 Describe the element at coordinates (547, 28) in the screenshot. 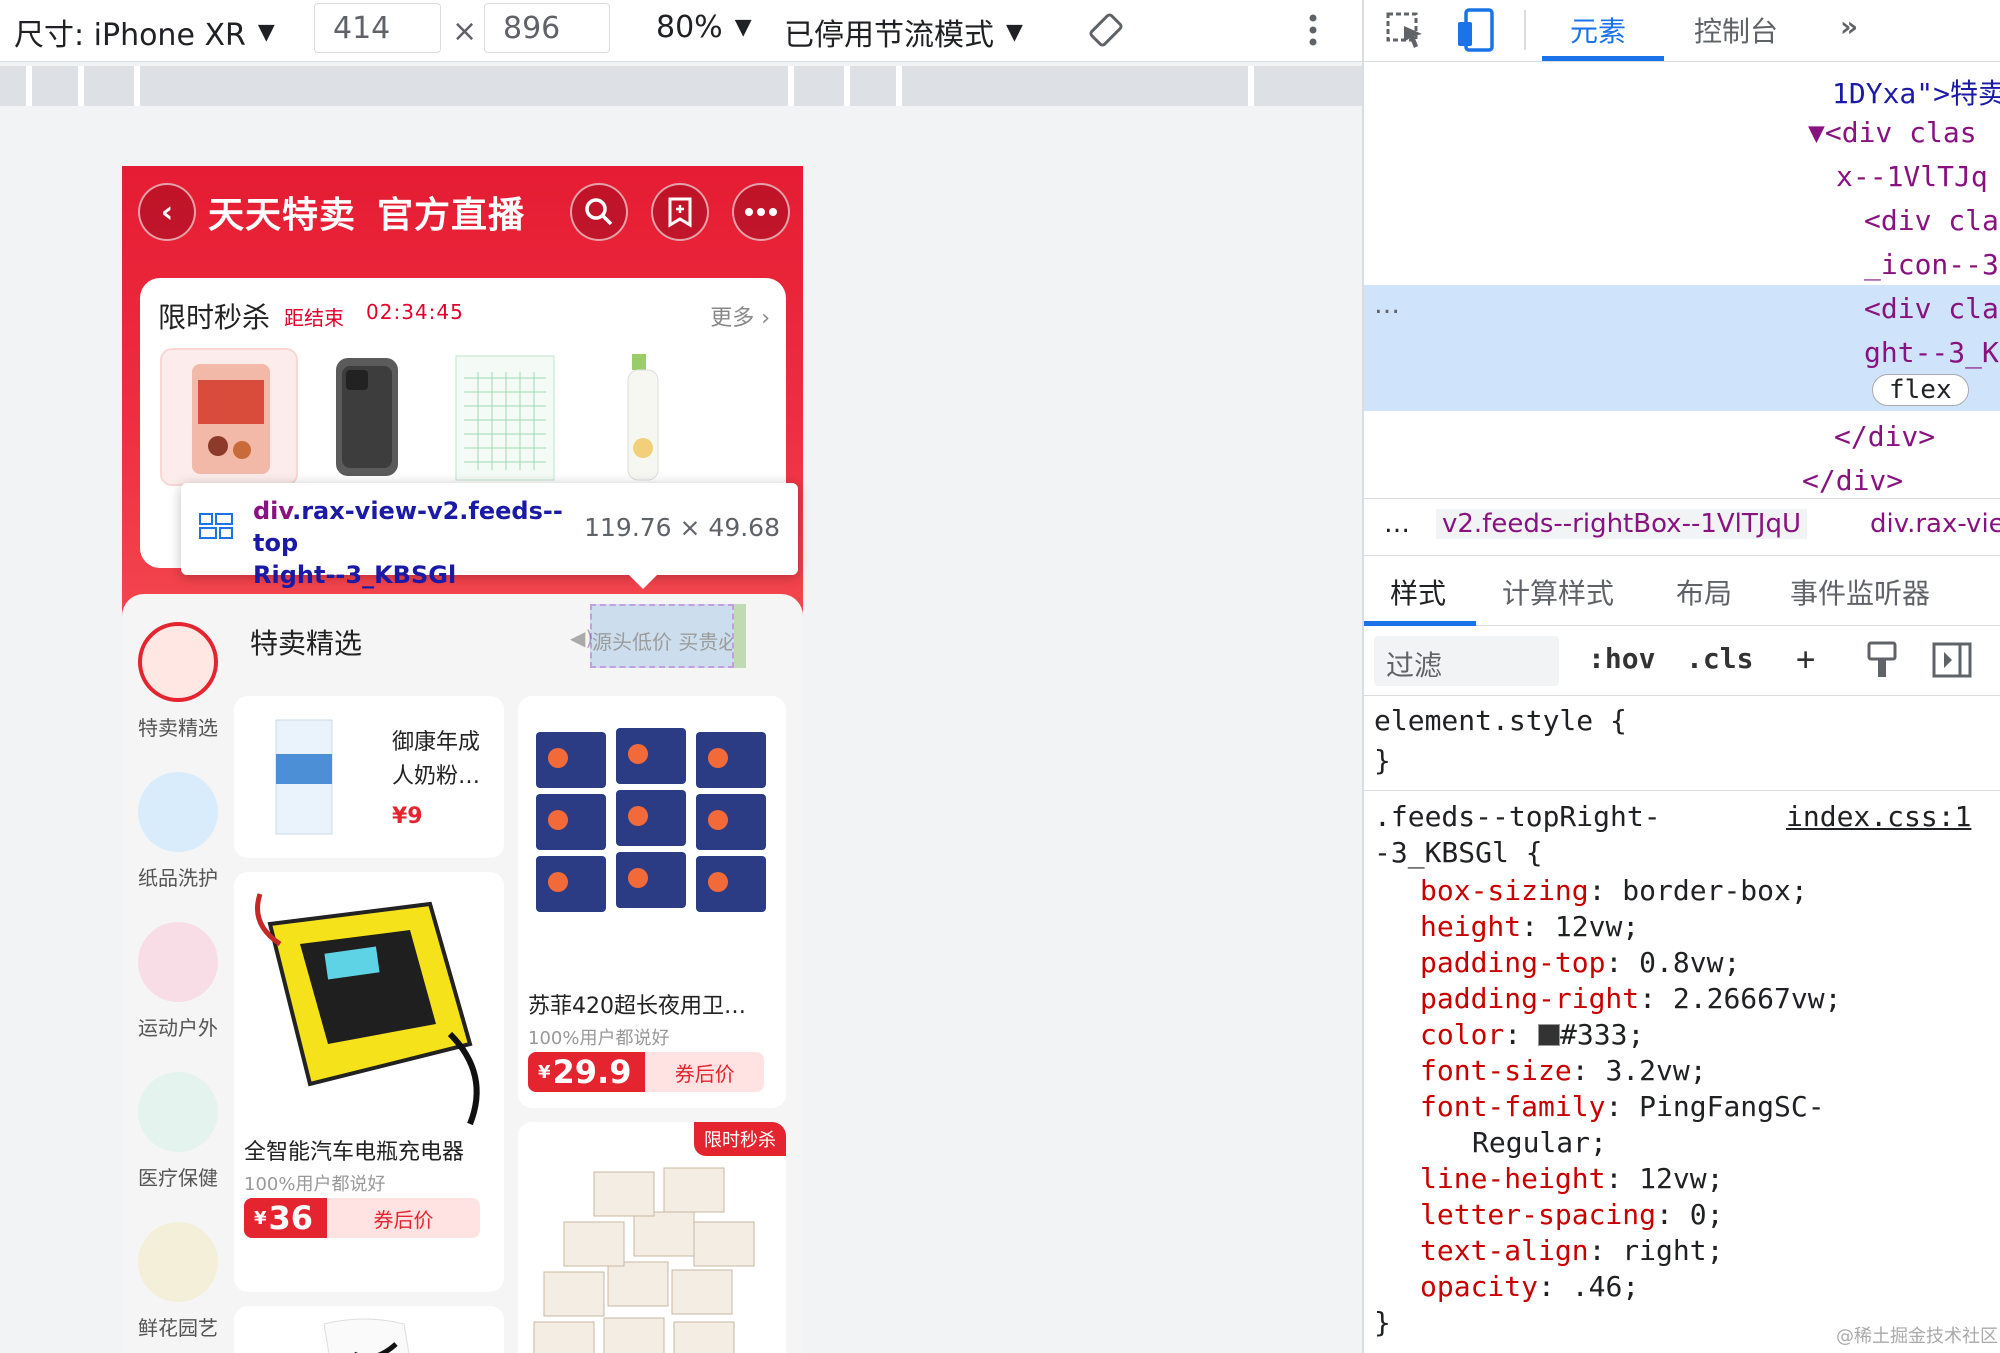

I see `height-input: 896` at that location.